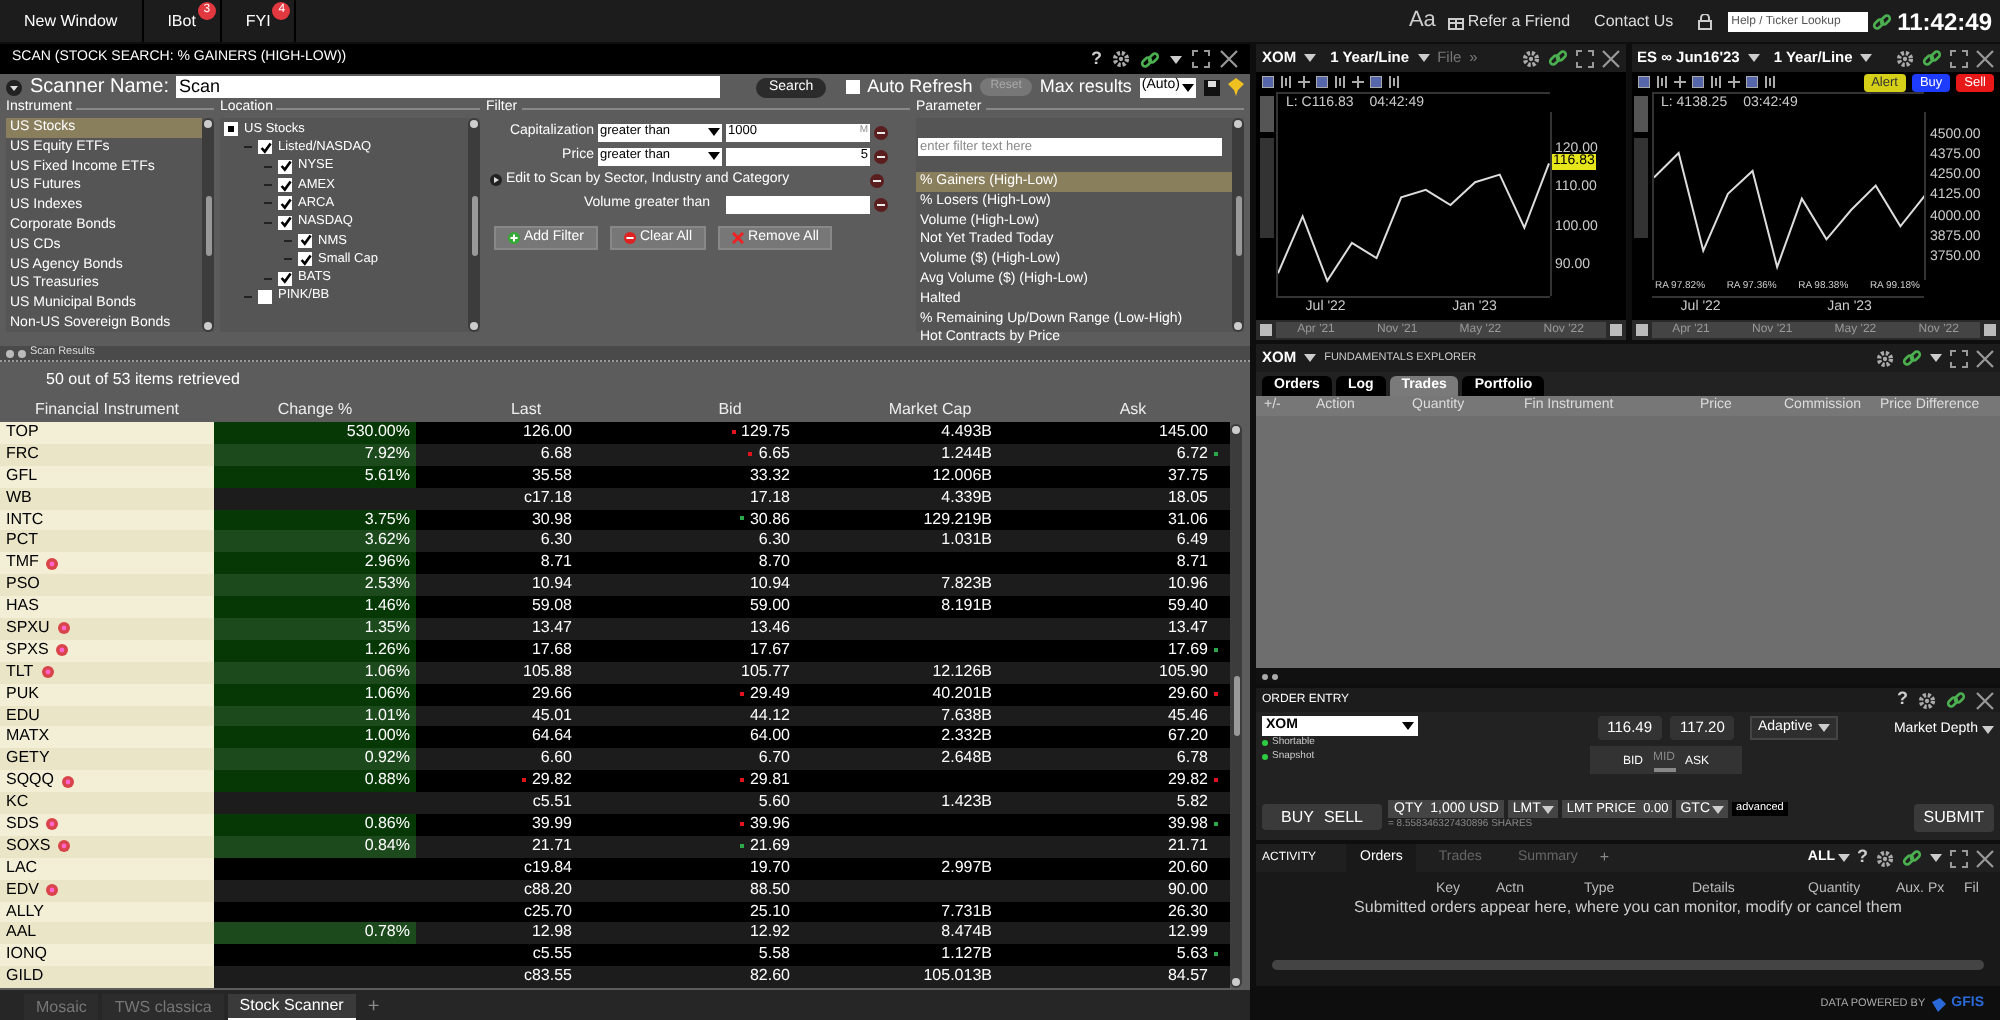 This screenshot has height=1020, width=2000. What do you see at coordinates (1641, 330) in the screenshot?
I see `scroll-left-button` at bounding box center [1641, 330].